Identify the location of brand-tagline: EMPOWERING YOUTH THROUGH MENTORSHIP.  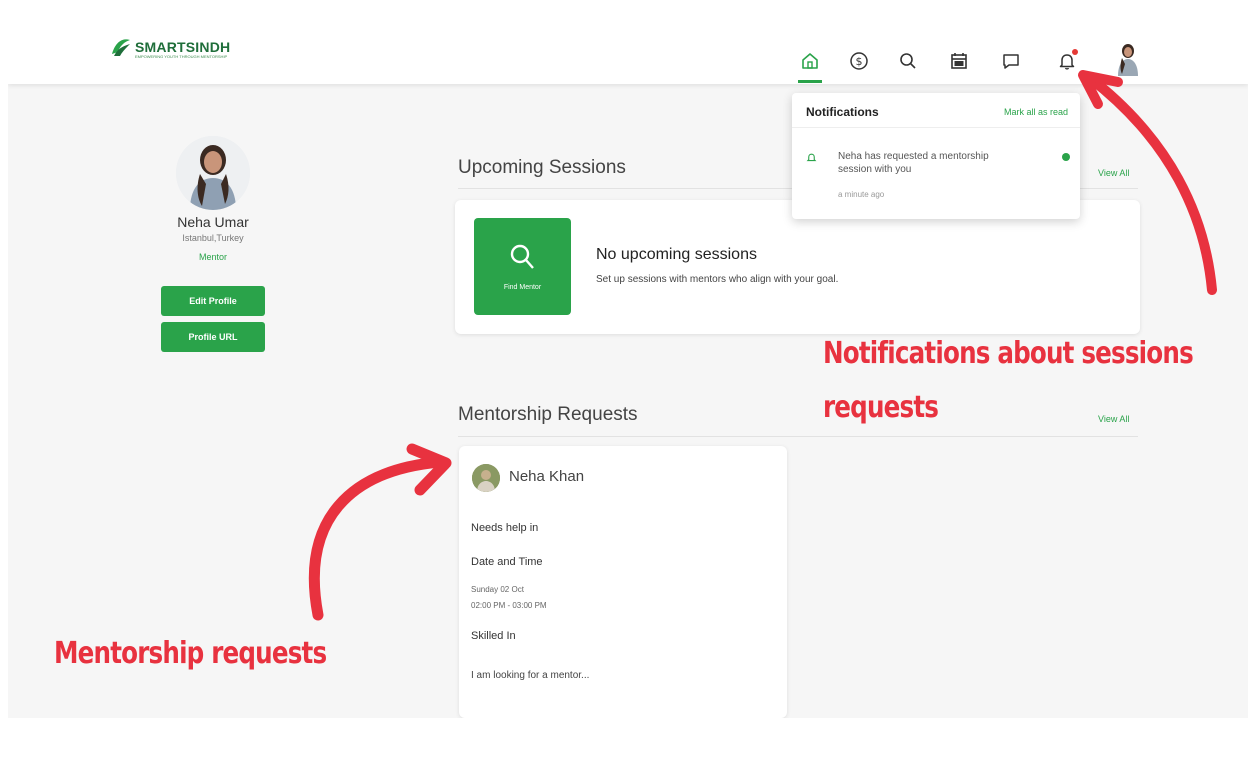
(181, 56).